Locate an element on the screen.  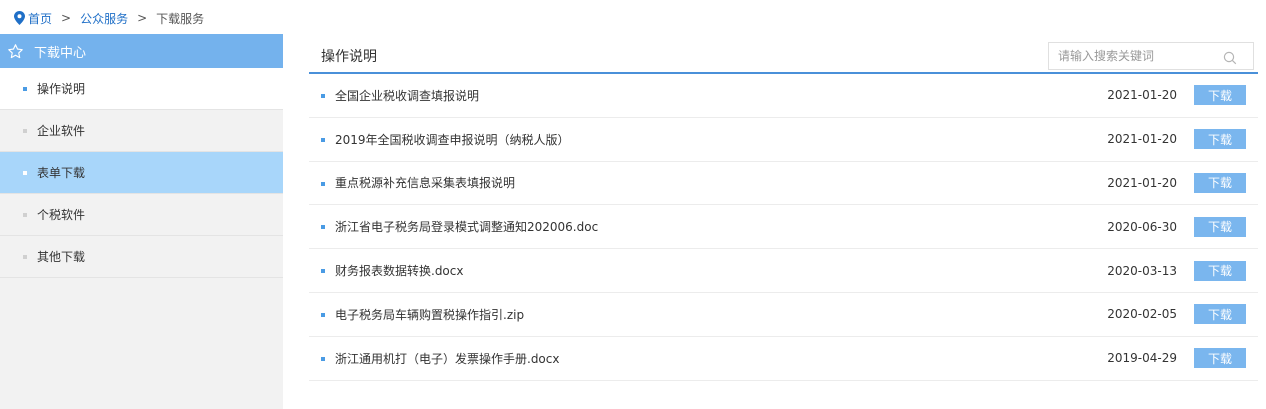
table-row: 全国企业税收调查填报说明 2021-01-20 下载 is located at coordinates (783, 96).